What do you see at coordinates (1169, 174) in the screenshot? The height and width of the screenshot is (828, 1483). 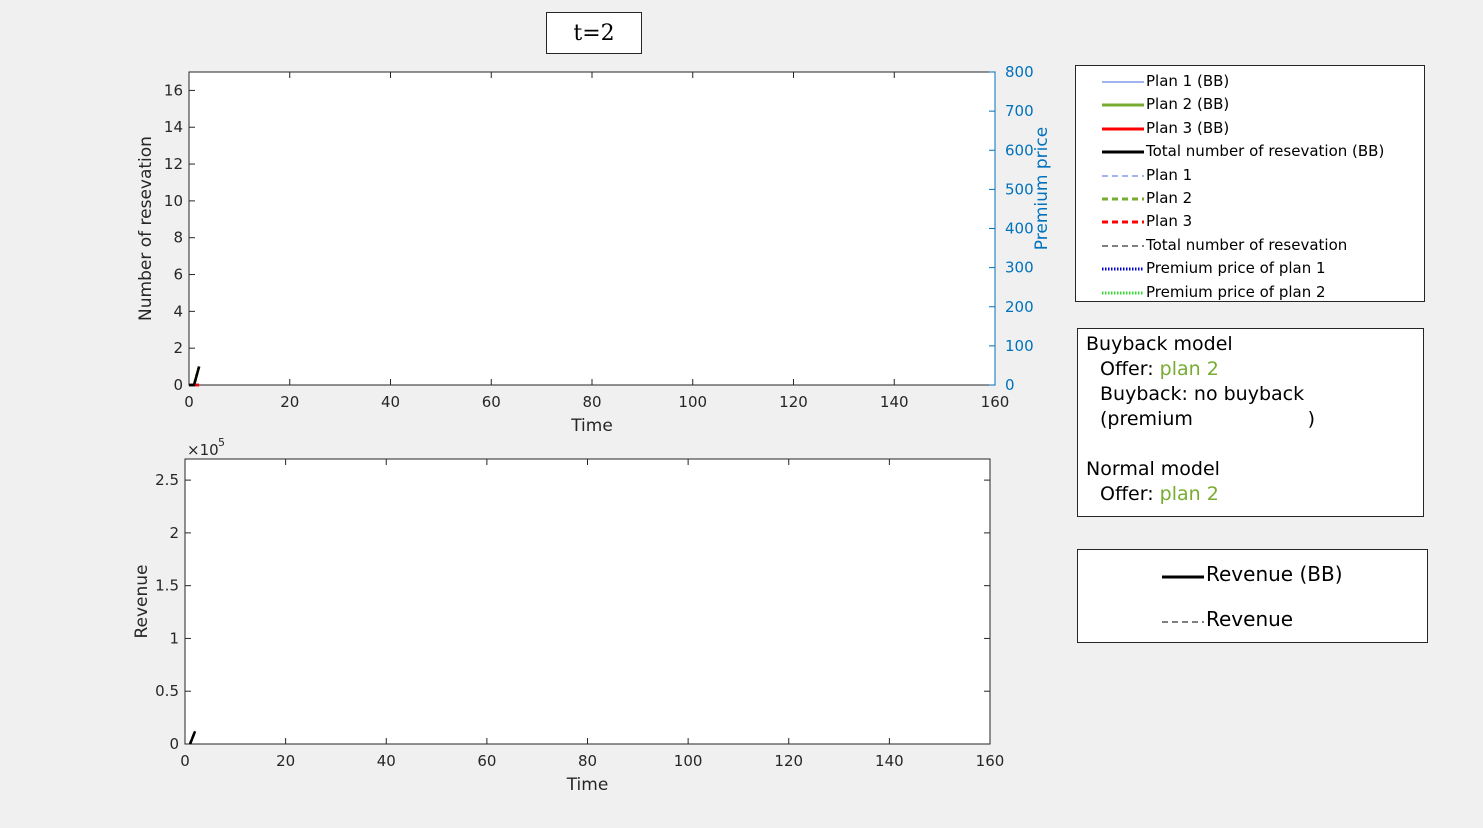 I see `legend-label: Plan 1` at bounding box center [1169, 174].